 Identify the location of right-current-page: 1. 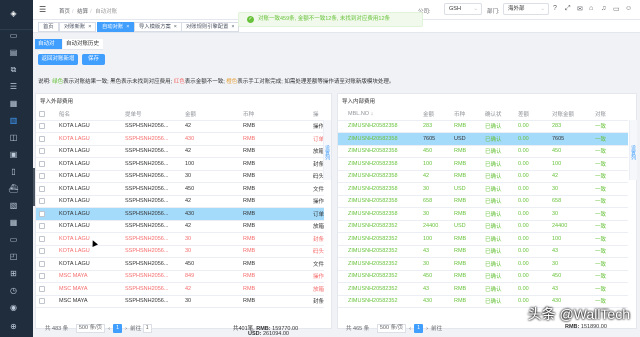
(419, 329).